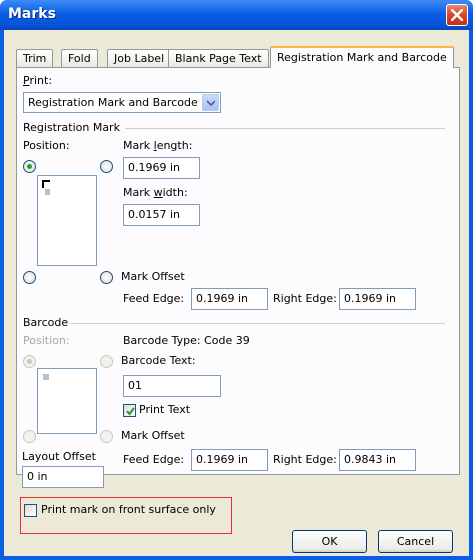  What do you see at coordinates (128, 509) in the screenshot?
I see `front-surface-label: Print mark on front surface only` at bounding box center [128, 509].